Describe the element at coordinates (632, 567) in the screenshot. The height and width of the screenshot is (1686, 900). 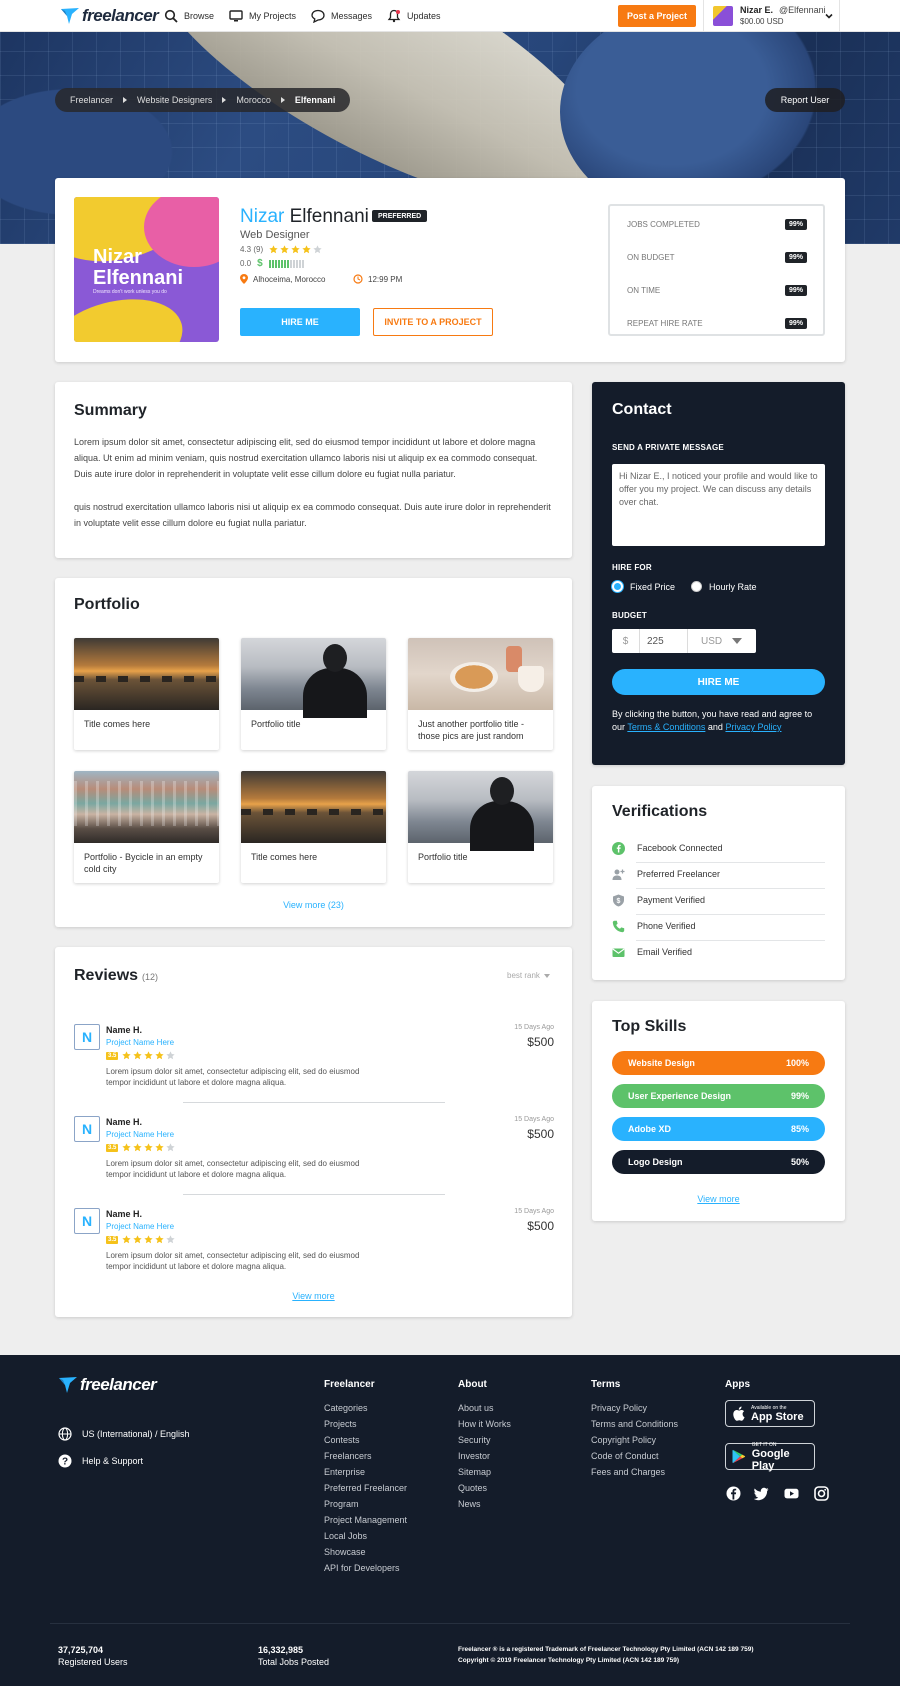
I see `hire-for-label: HIRE FOR` at that location.